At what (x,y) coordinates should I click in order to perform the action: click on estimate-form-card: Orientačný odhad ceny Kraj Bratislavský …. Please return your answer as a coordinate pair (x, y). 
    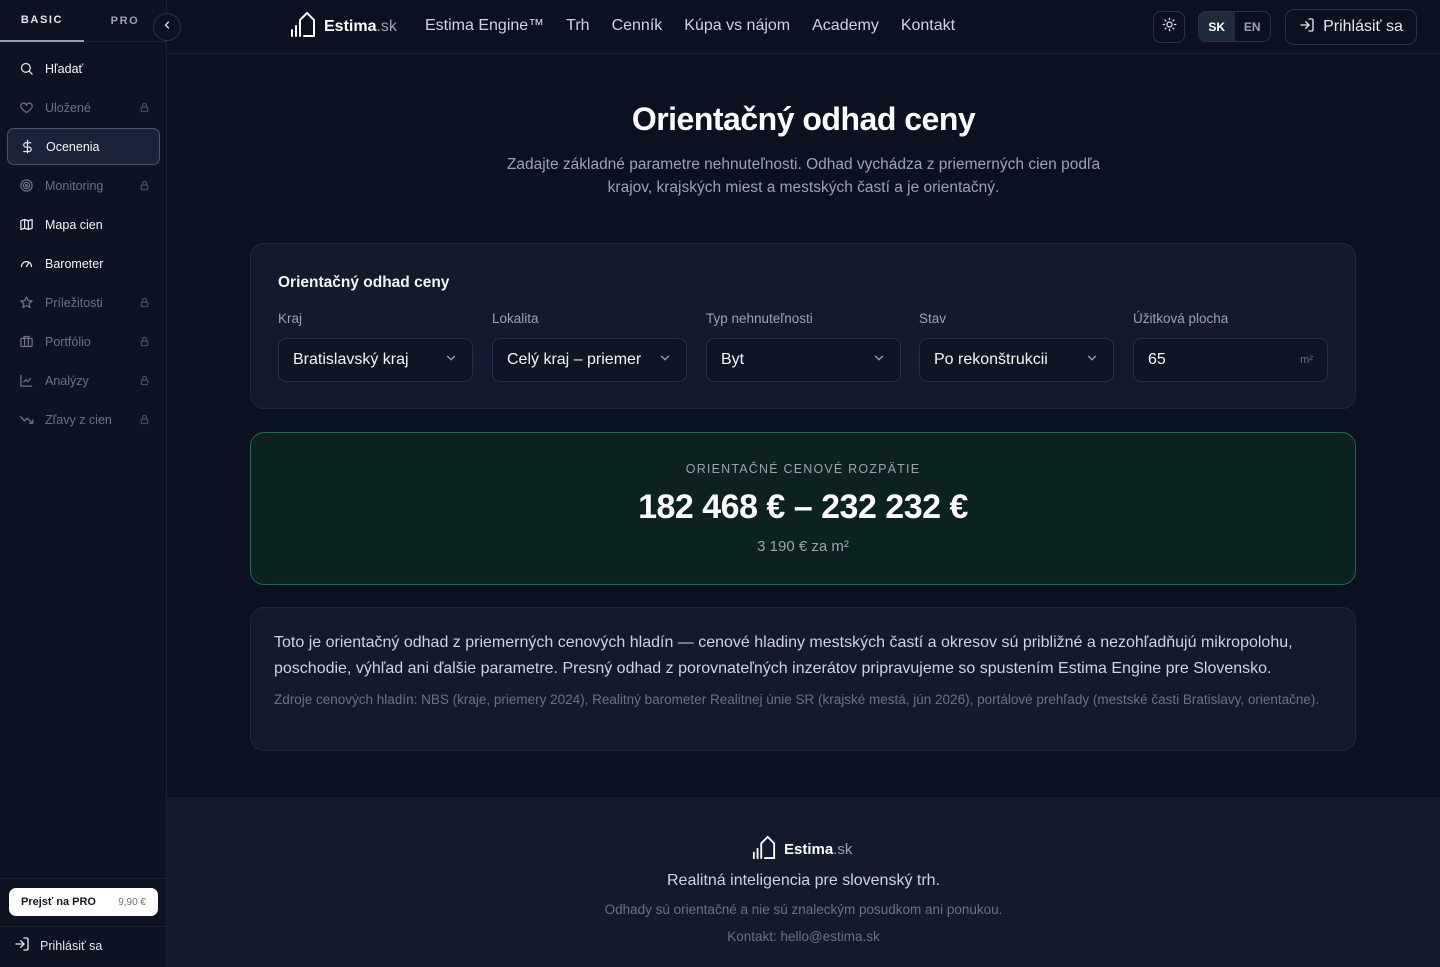
    Looking at the image, I should click on (803, 326).